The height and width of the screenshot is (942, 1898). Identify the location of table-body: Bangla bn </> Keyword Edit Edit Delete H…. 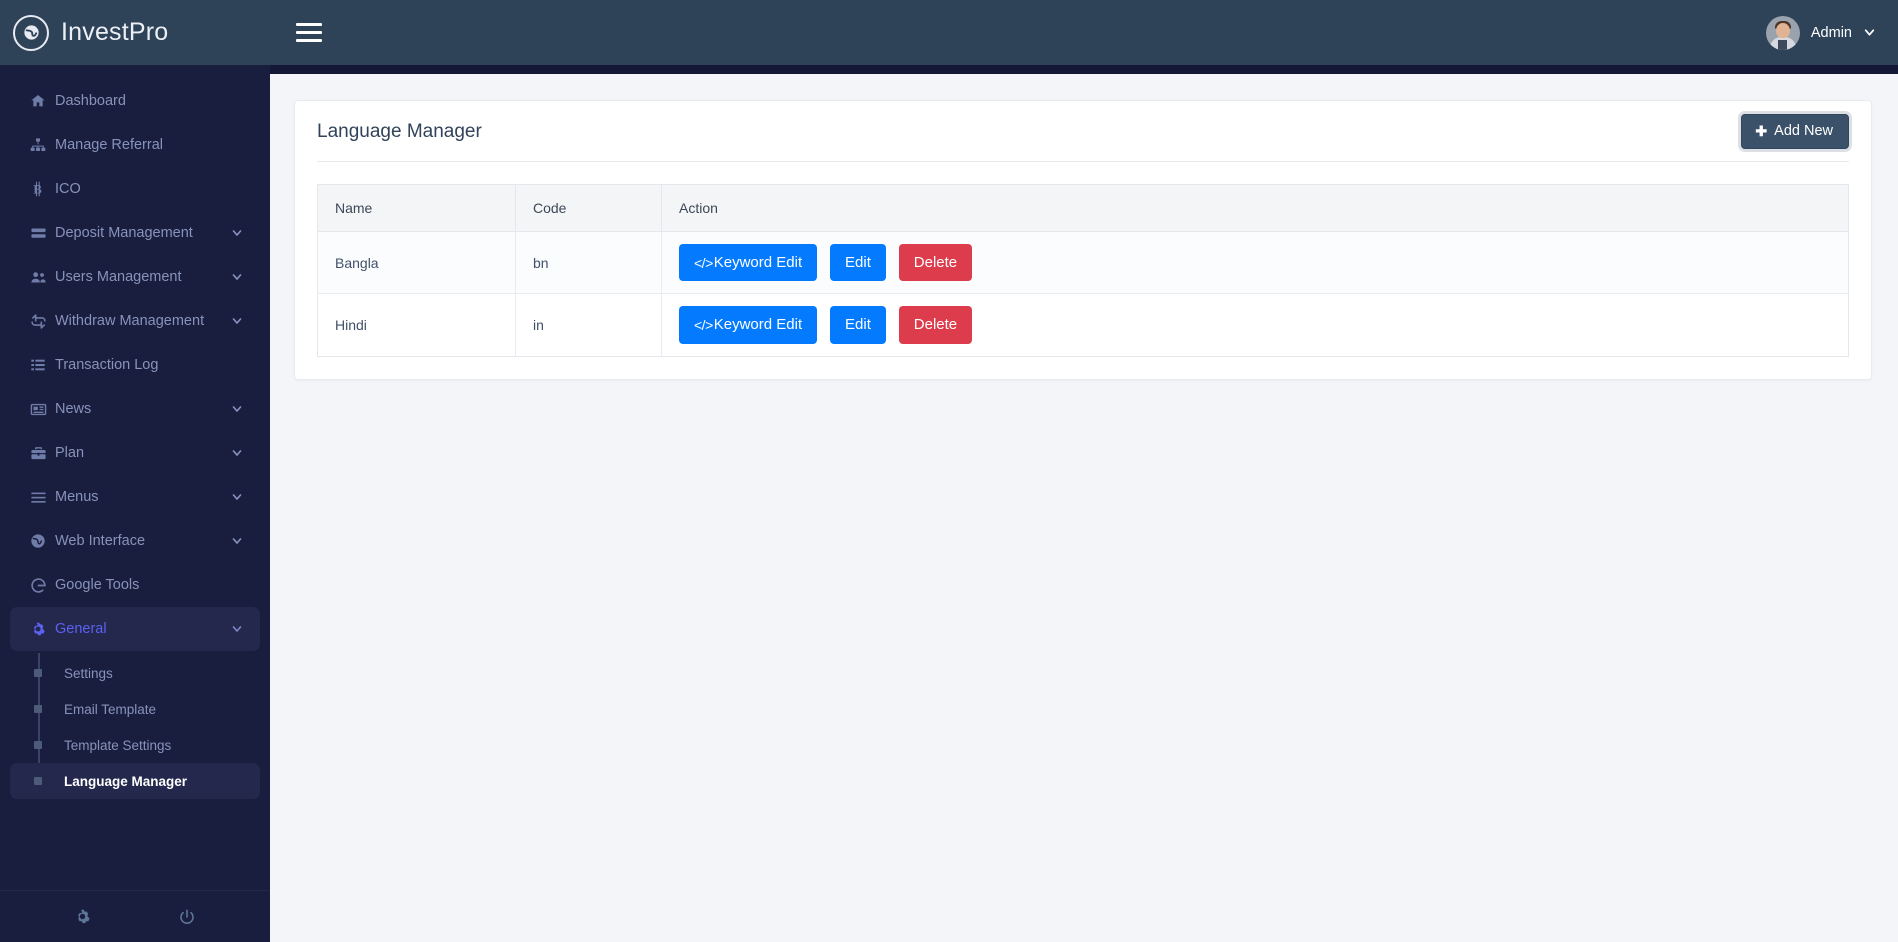
(1083, 293).